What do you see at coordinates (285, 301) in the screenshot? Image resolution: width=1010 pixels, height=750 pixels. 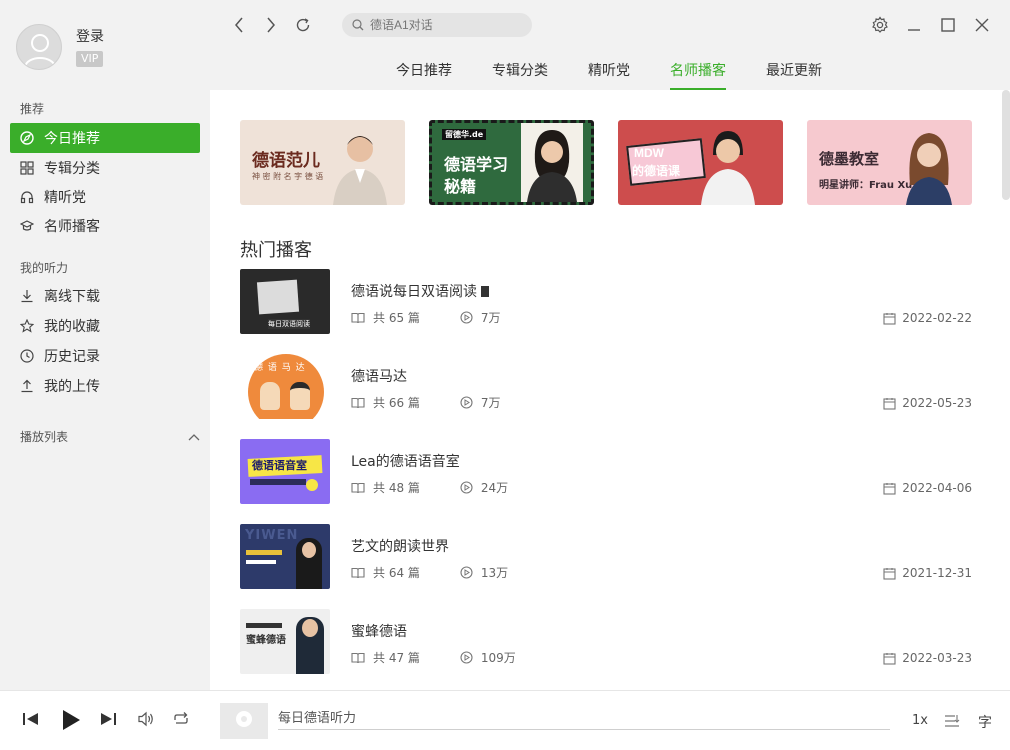 I see `podcast-thumbnail: 每日双语阅读` at bounding box center [285, 301].